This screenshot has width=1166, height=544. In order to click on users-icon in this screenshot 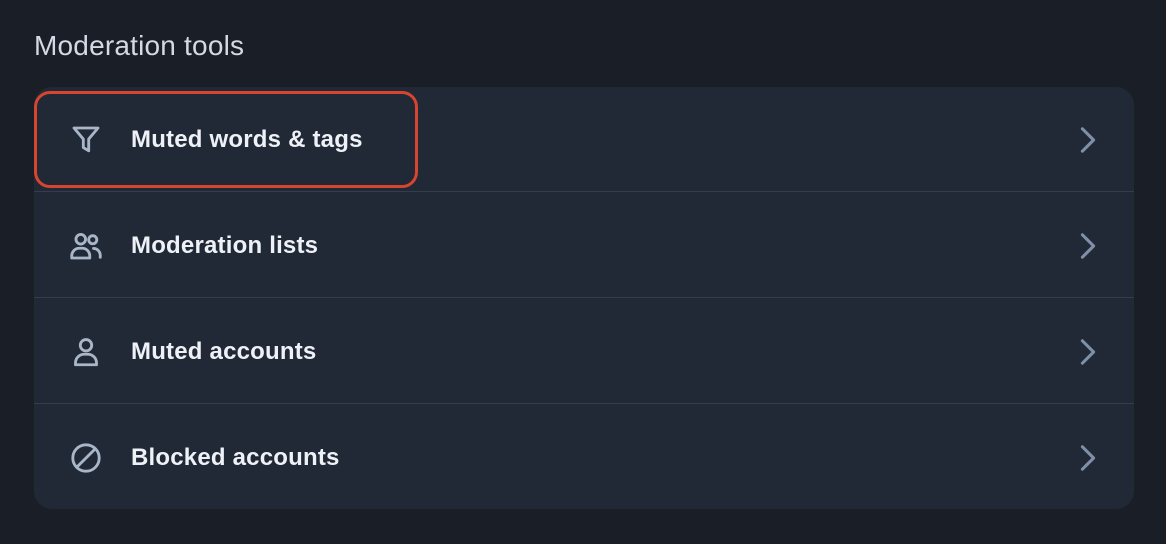, I will do `click(86, 246)`.